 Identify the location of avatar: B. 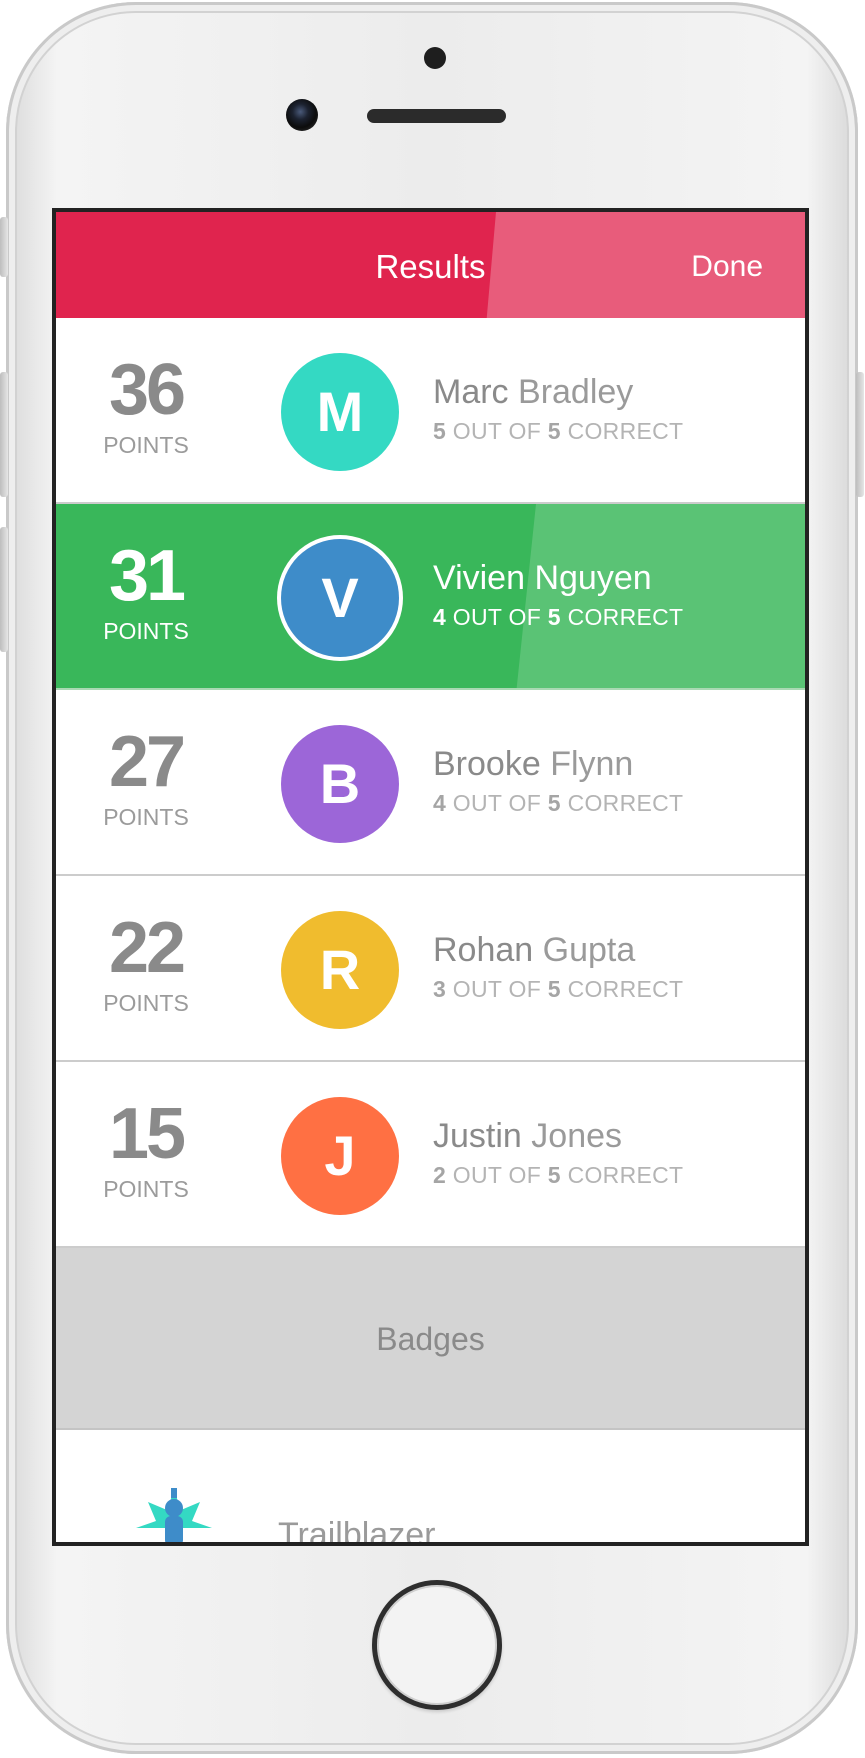
(340, 784).